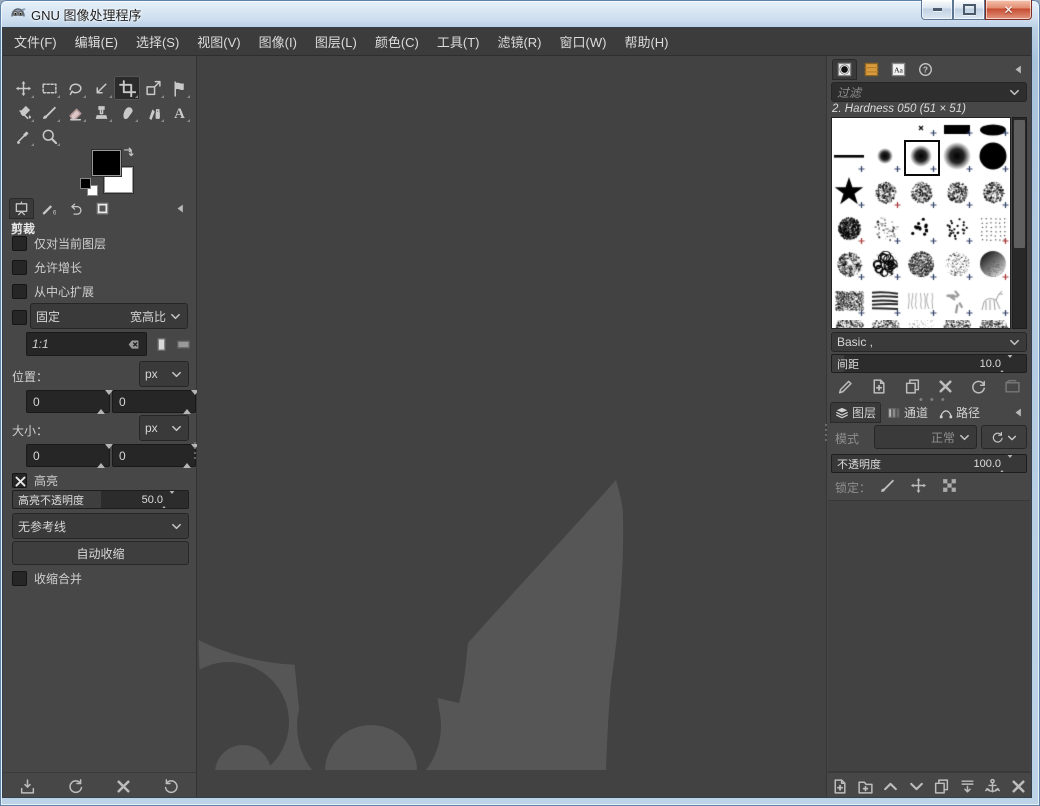 The height and width of the screenshot is (806, 1040). Describe the element at coordinates (958, 158) in the screenshot. I see `brush-swatch-soft-l` at that location.